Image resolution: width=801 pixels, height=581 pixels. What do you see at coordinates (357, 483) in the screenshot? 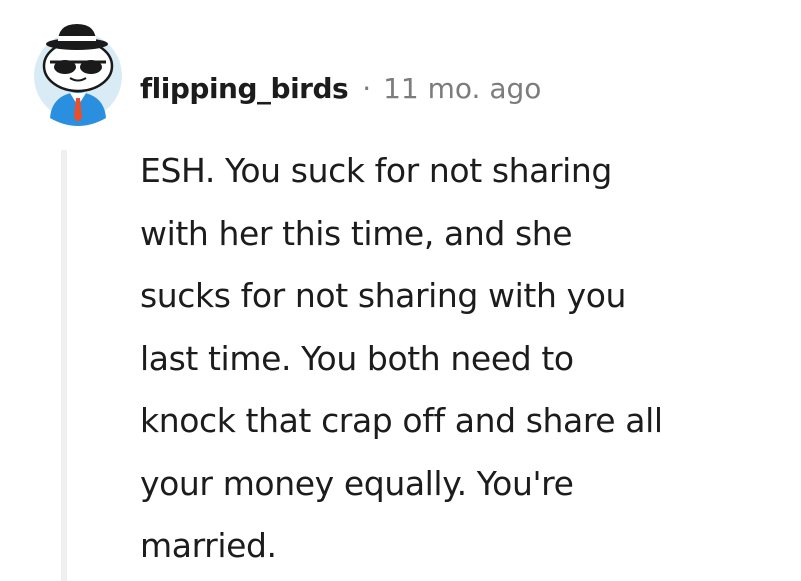
I see `comment-body-line: your money equally. You're` at bounding box center [357, 483].